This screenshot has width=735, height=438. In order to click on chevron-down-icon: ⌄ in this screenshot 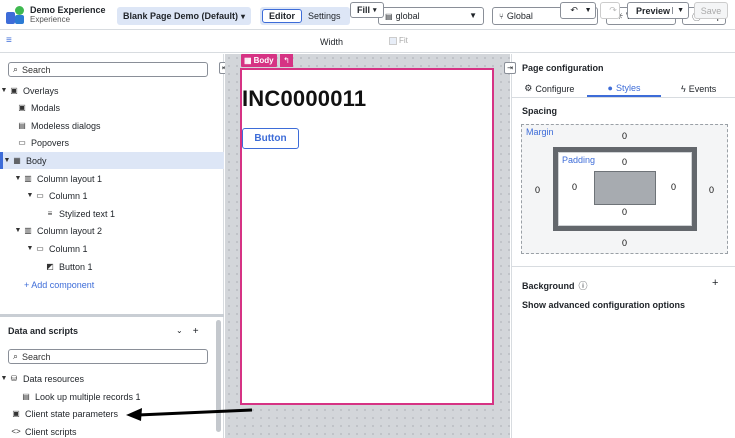, I will do `click(179, 331)`.